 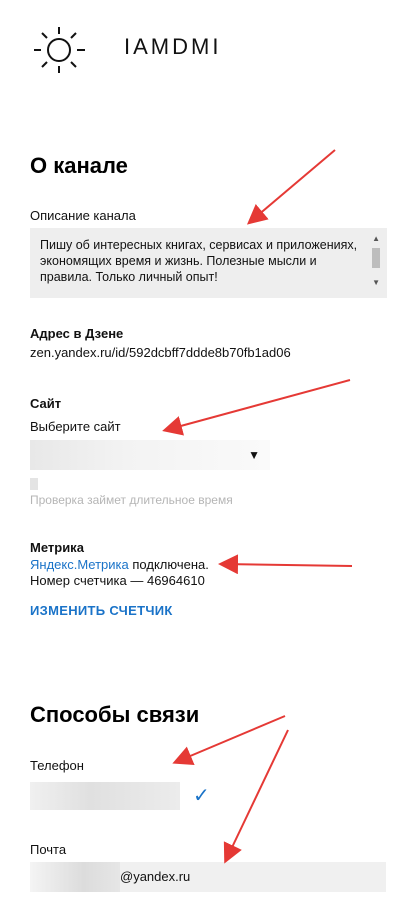 What do you see at coordinates (256, 407) in the screenshot?
I see `arrow-site` at bounding box center [256, 407].